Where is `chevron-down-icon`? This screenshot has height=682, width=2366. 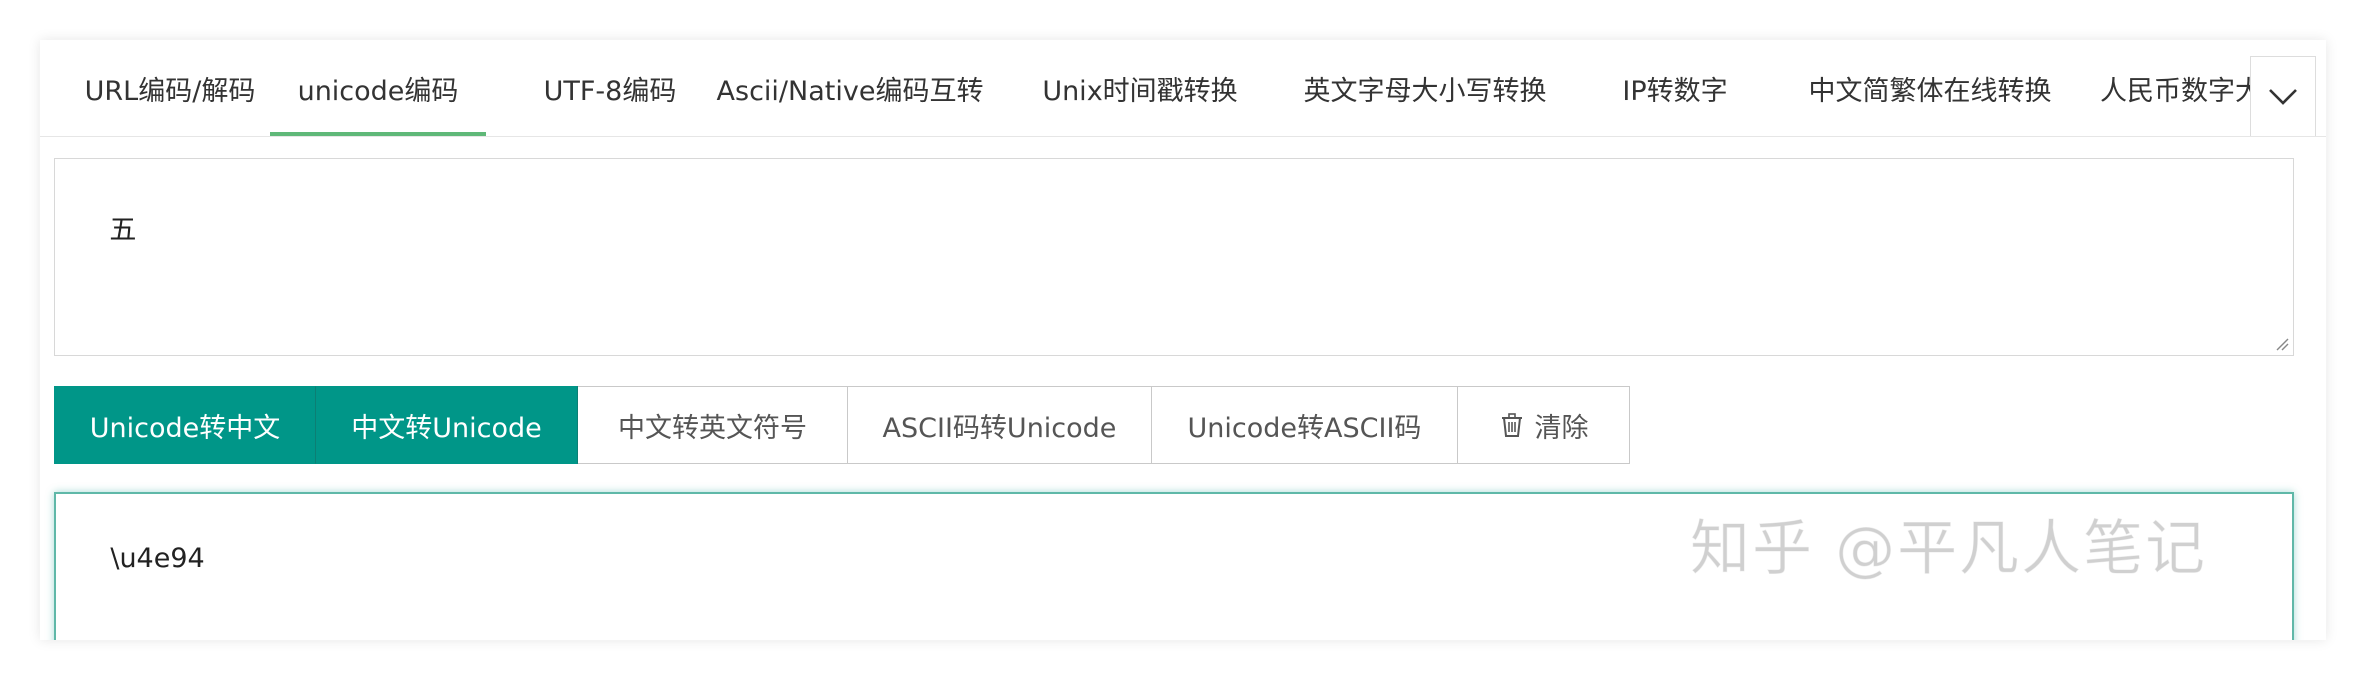 chevron-down-icon is located at coordinates (2283, 97).